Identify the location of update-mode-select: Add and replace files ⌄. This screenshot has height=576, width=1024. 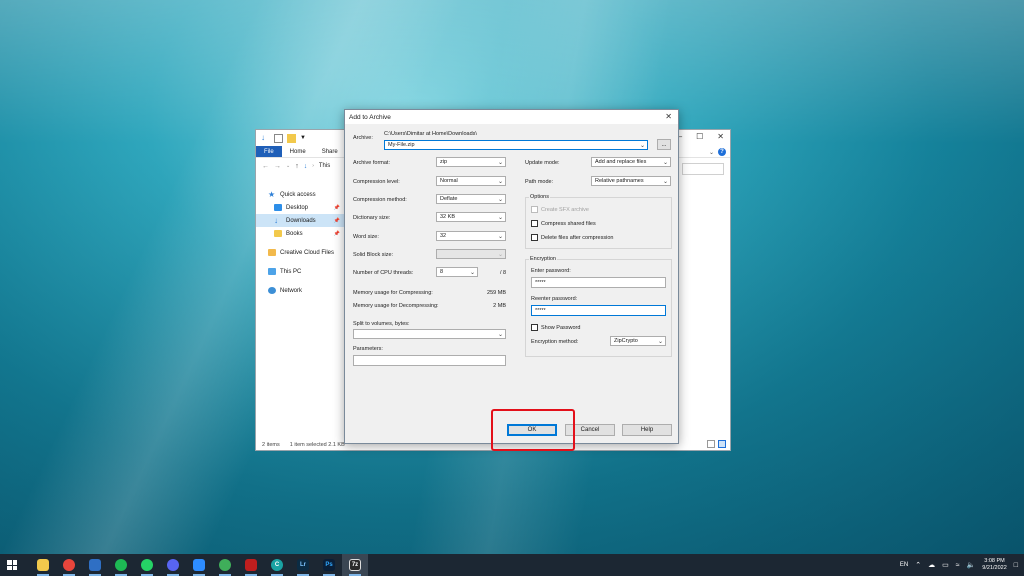
(631, 162).